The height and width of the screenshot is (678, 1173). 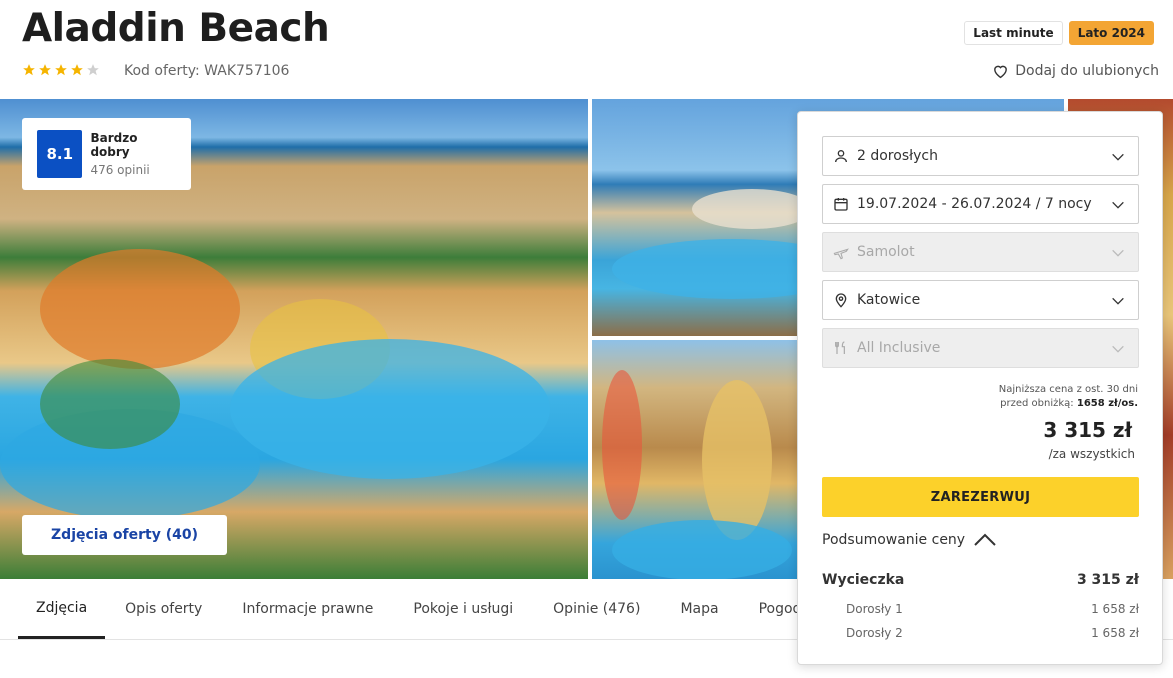 I want to click on price-summary-toggle: Podsumowanie ceny, so click(x=909, y=540).